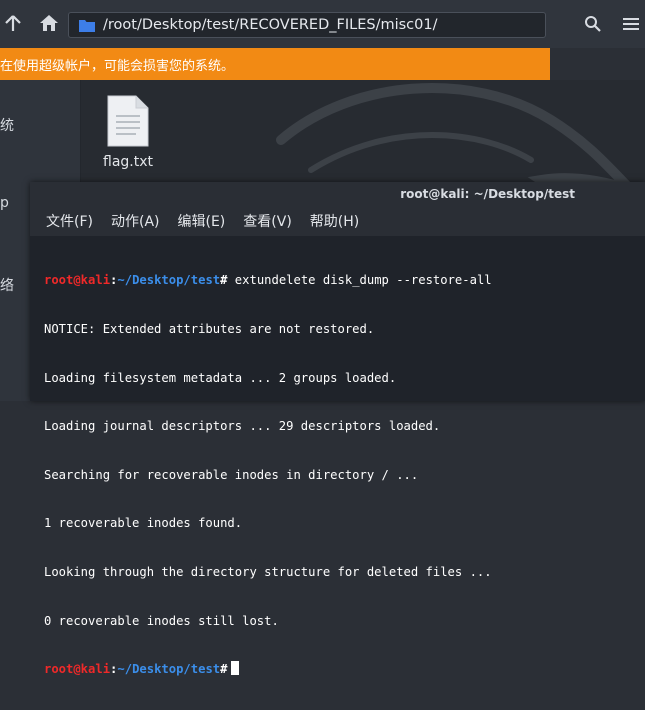 This screenshot has width=645, height=710. I want to click on warning-text: 在使用超级帐户，可能会损害您的系统。, so click(117, 66).